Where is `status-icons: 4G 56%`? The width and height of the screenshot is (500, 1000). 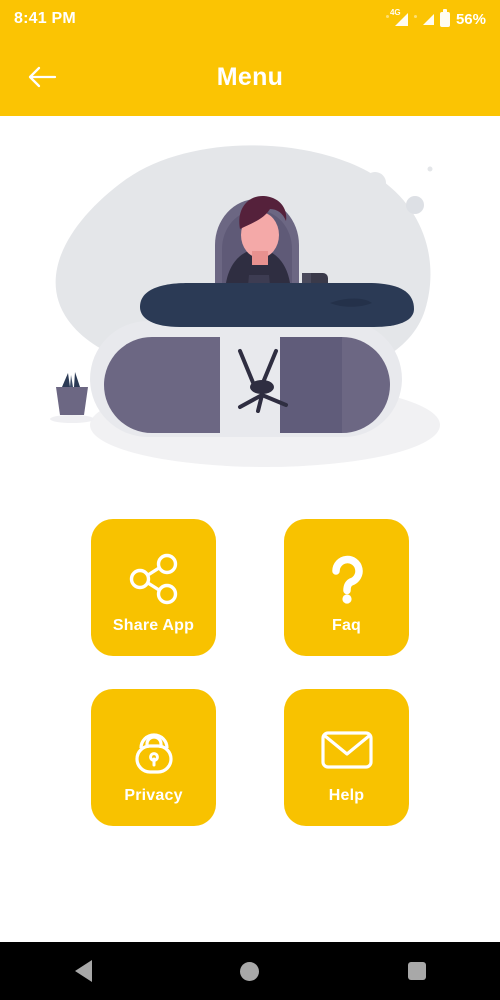
status-icons: 4G 56% is located at coordinates (435, 18).